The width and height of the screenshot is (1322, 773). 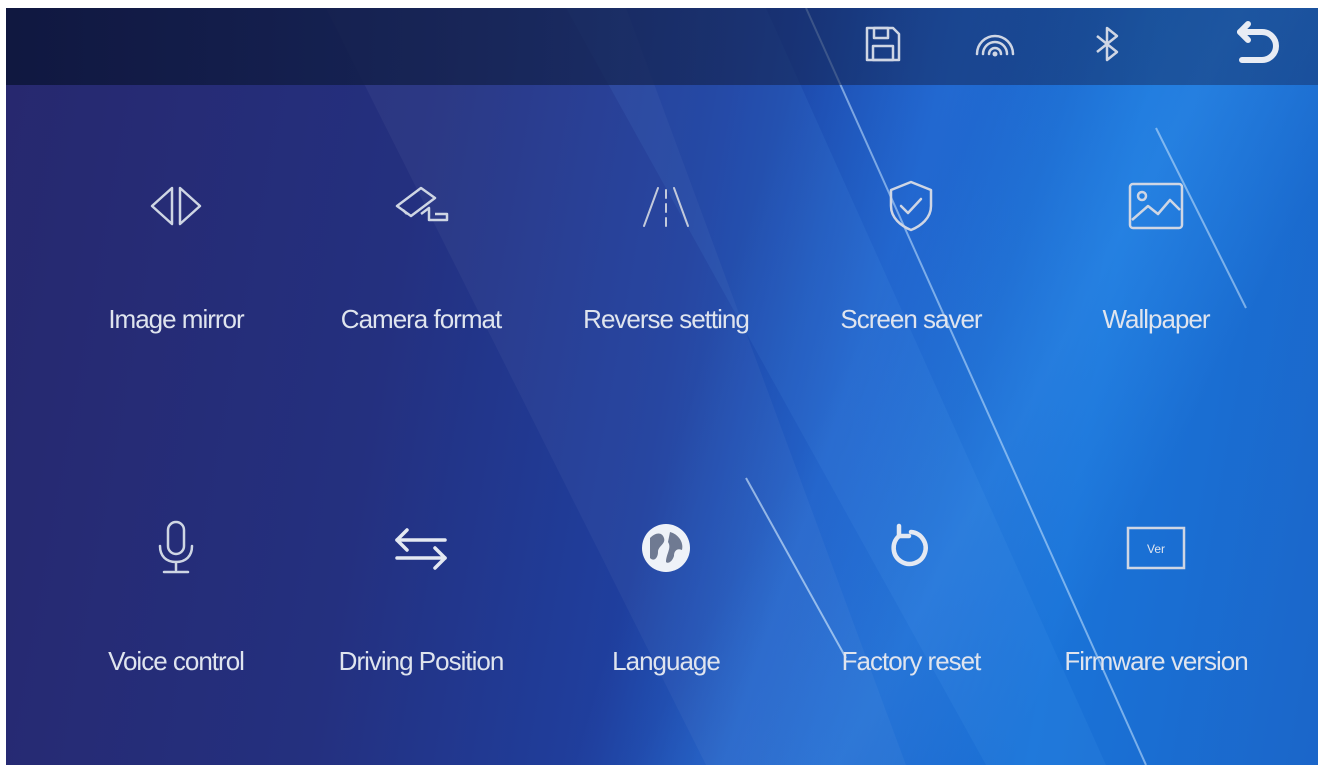 What do you see at coordinates (666, 261) in the screenshot?
I see `menu-item-reverse-setting: Reverse setting` at bounding box center [666, 261].